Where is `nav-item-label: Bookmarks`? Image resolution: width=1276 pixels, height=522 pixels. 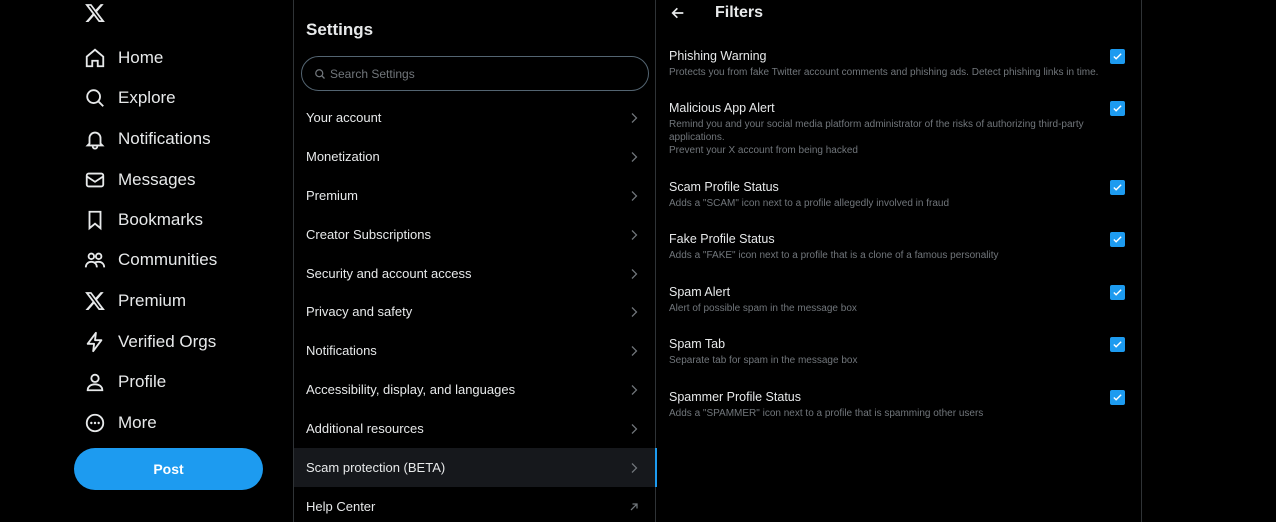
nav-item-label: Bookmarks is located at coordinates (161, 219).